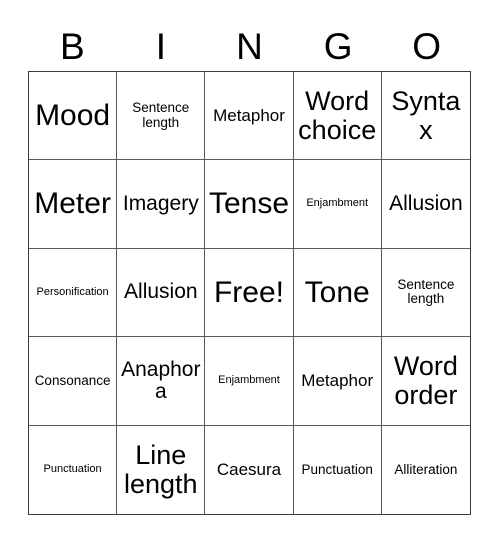  Describe the element at coordinates (72, 46) in the screenshot. I see `header-letter-b: B` at that location.